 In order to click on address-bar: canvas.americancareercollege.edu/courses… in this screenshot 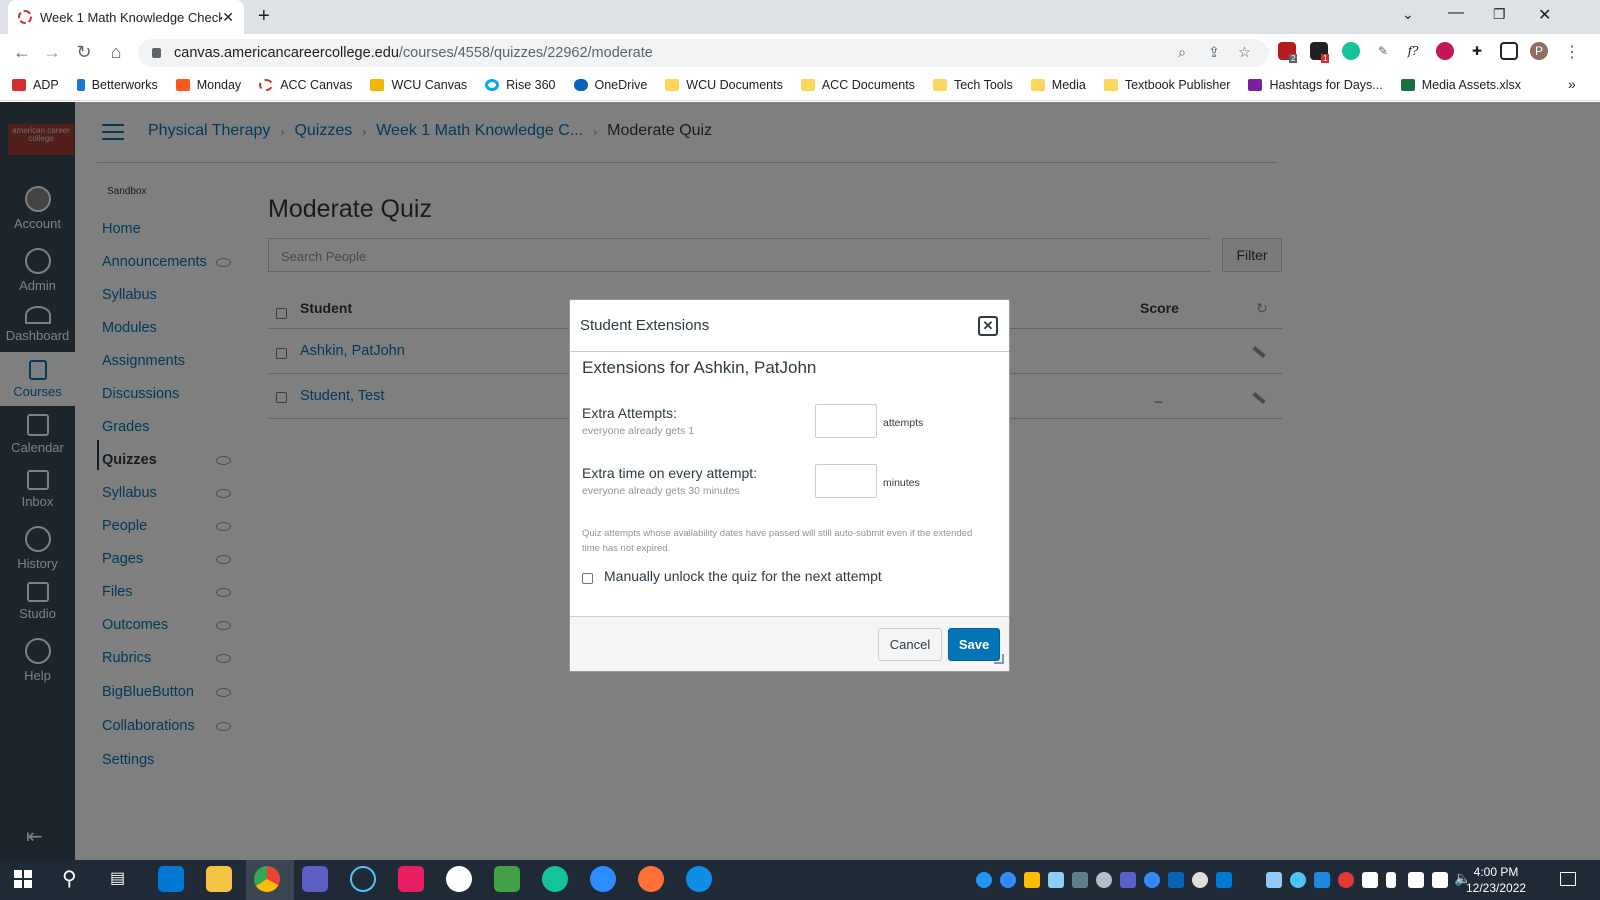, I will do `click(703, 53)`.